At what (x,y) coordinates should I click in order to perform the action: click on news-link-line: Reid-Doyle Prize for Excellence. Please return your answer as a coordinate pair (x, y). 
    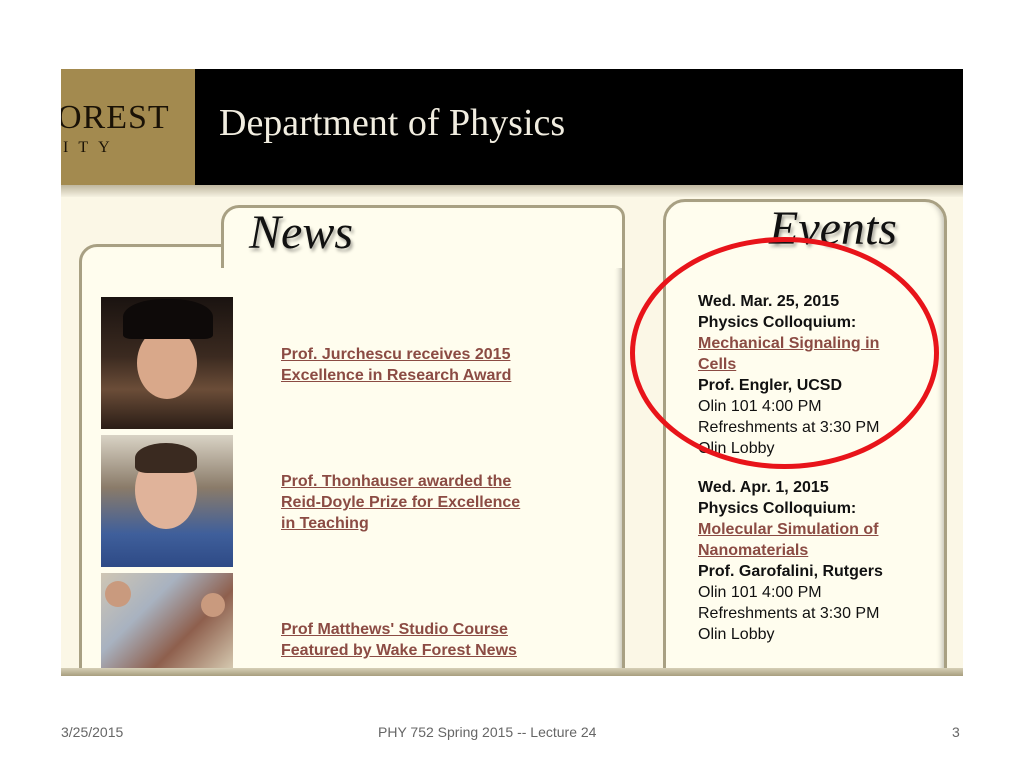
    Looking at the image, I should click on (401, 502).